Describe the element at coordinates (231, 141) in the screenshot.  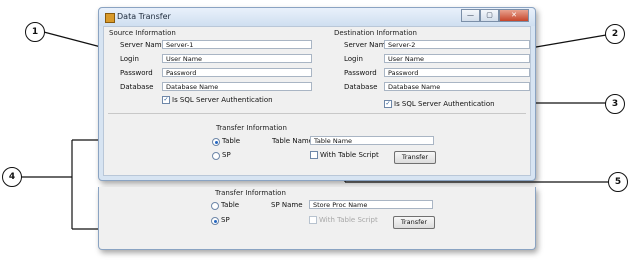
I see `table-radio-label: Table` at that location.